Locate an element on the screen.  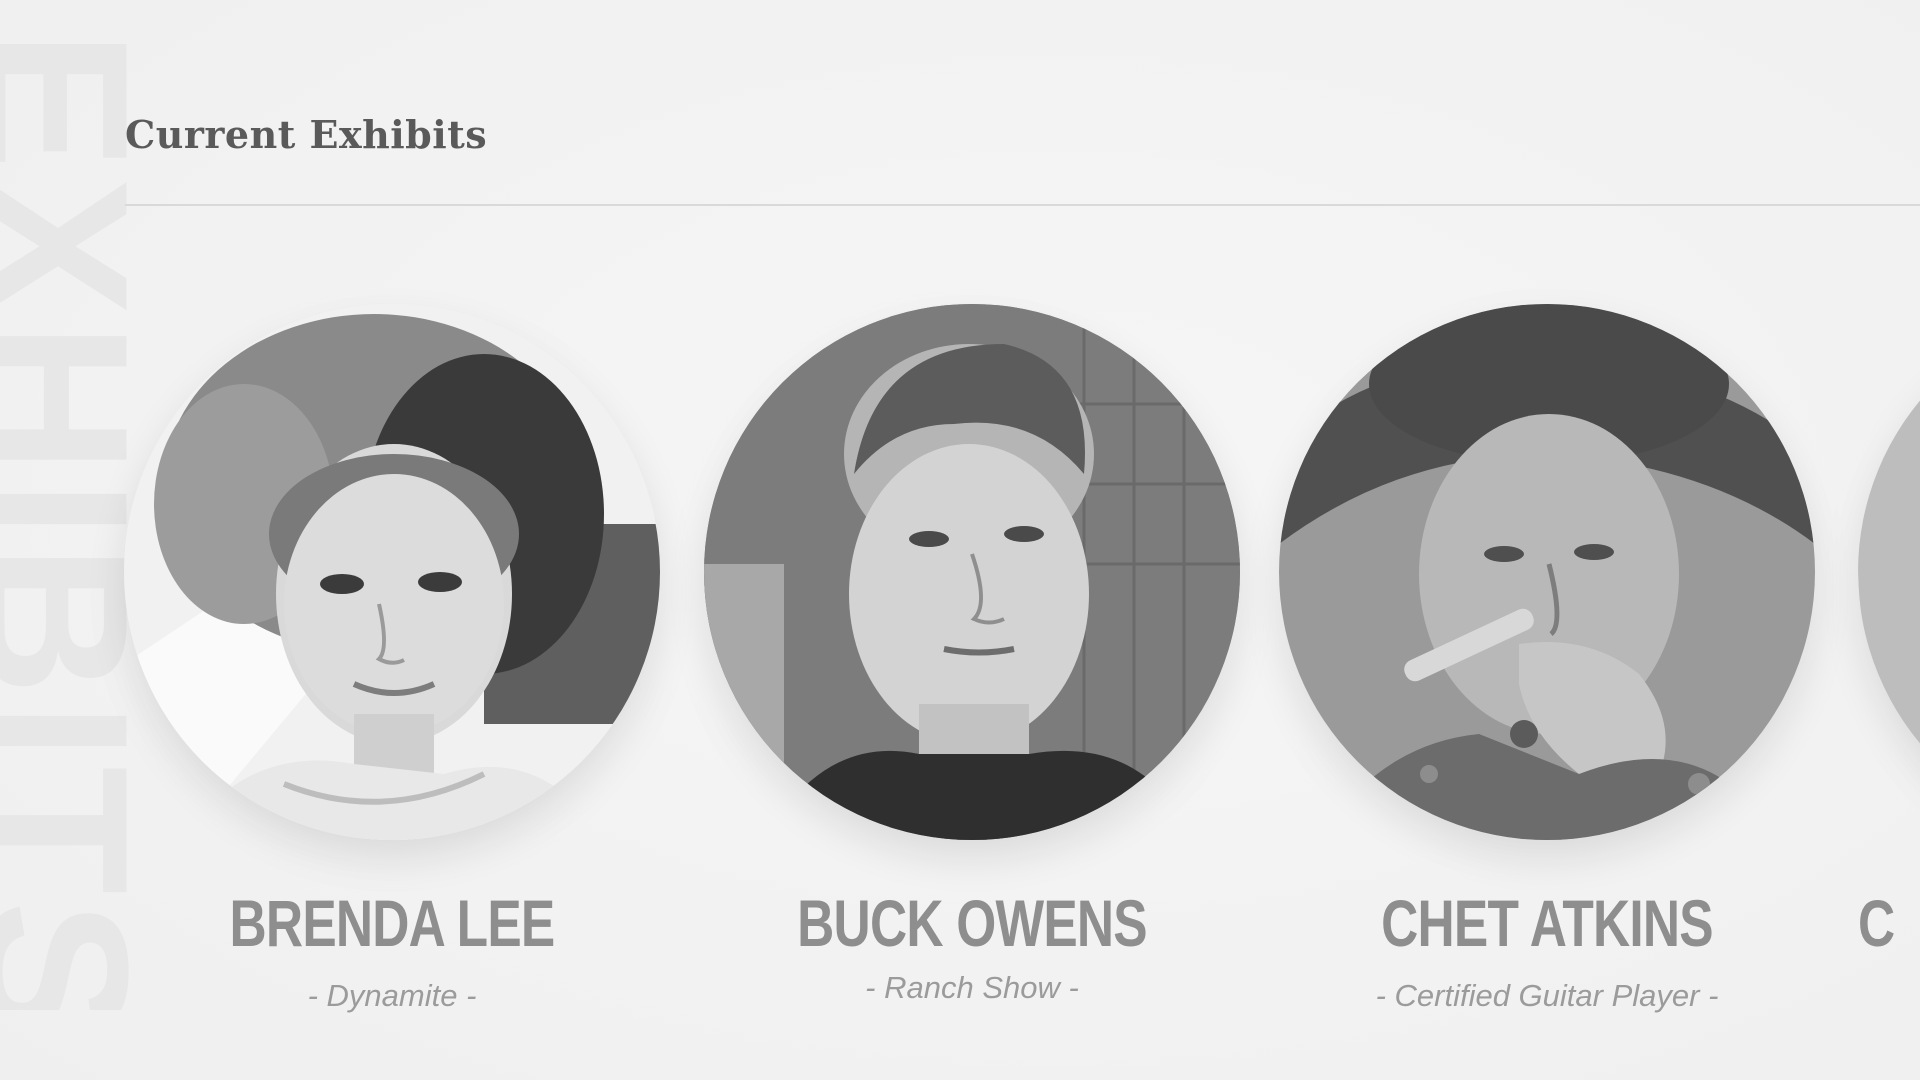
exhibit-name: C is located at coordinates (1889, 923).